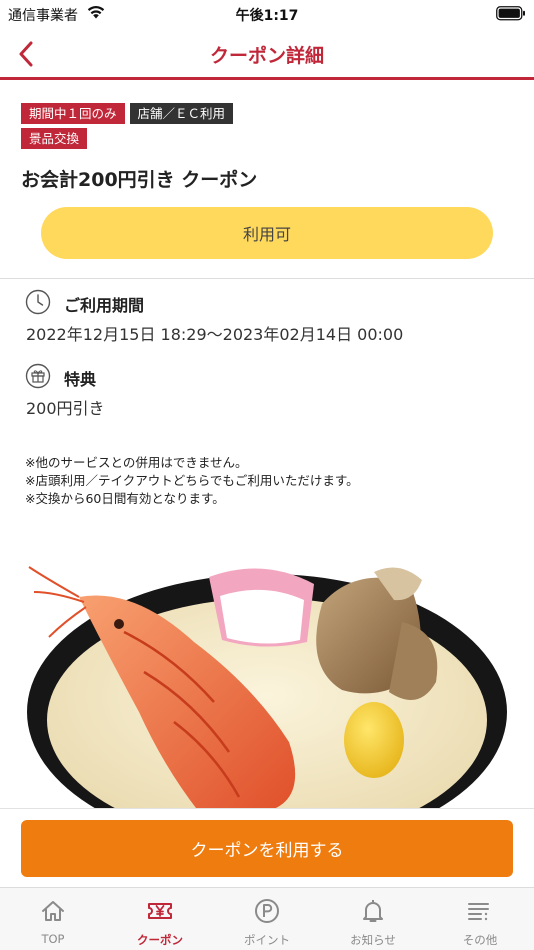 This screenshot has height=950, width=534. Describe the element at coordinates (65, 408) in the screenshot. I see `benefit-value: 200円引き` at that location.